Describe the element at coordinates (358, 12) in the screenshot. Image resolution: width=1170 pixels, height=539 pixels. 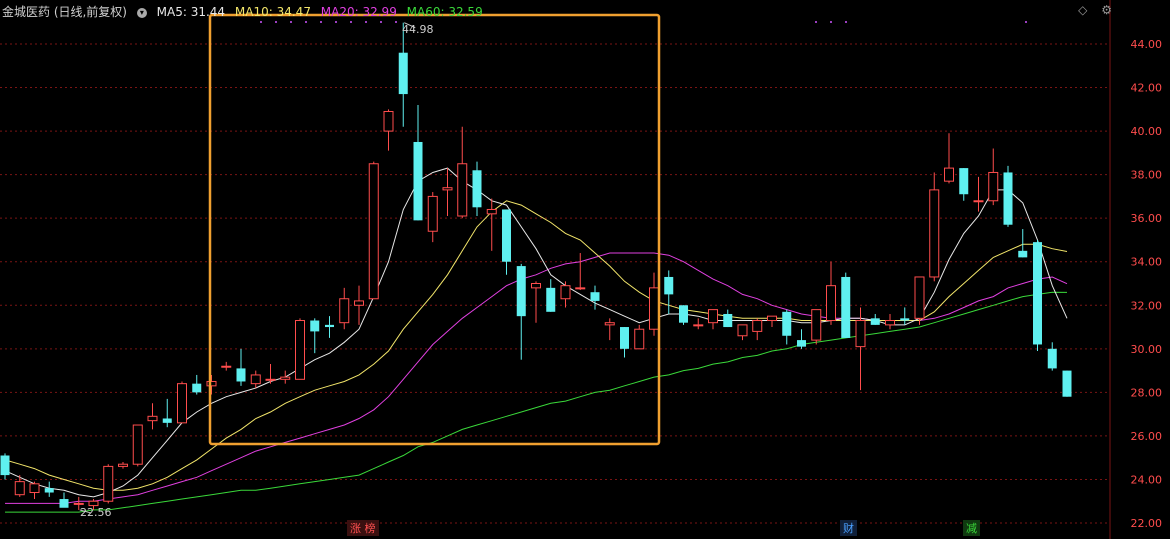
I see `ma20-label: MA20: 32.99` at that location.